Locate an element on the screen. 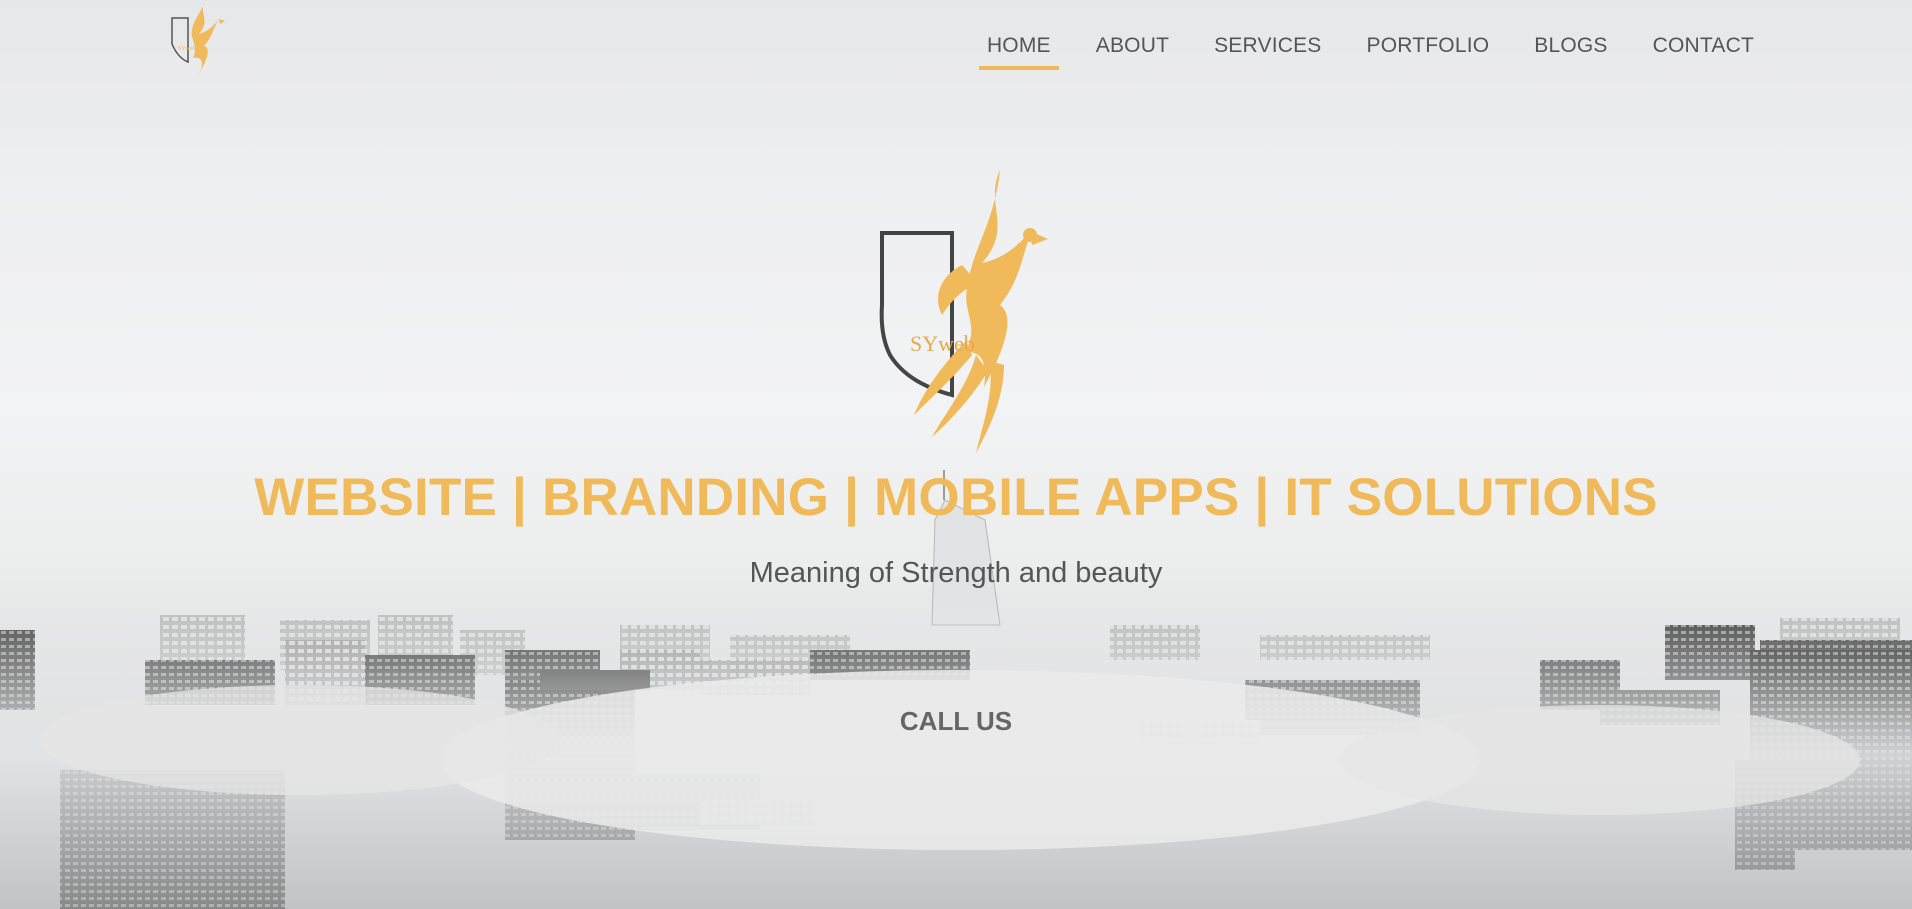 This screenshot has width=1912, height=909. nav-item-about: ABOUT is located at coordinates (1132, 50).